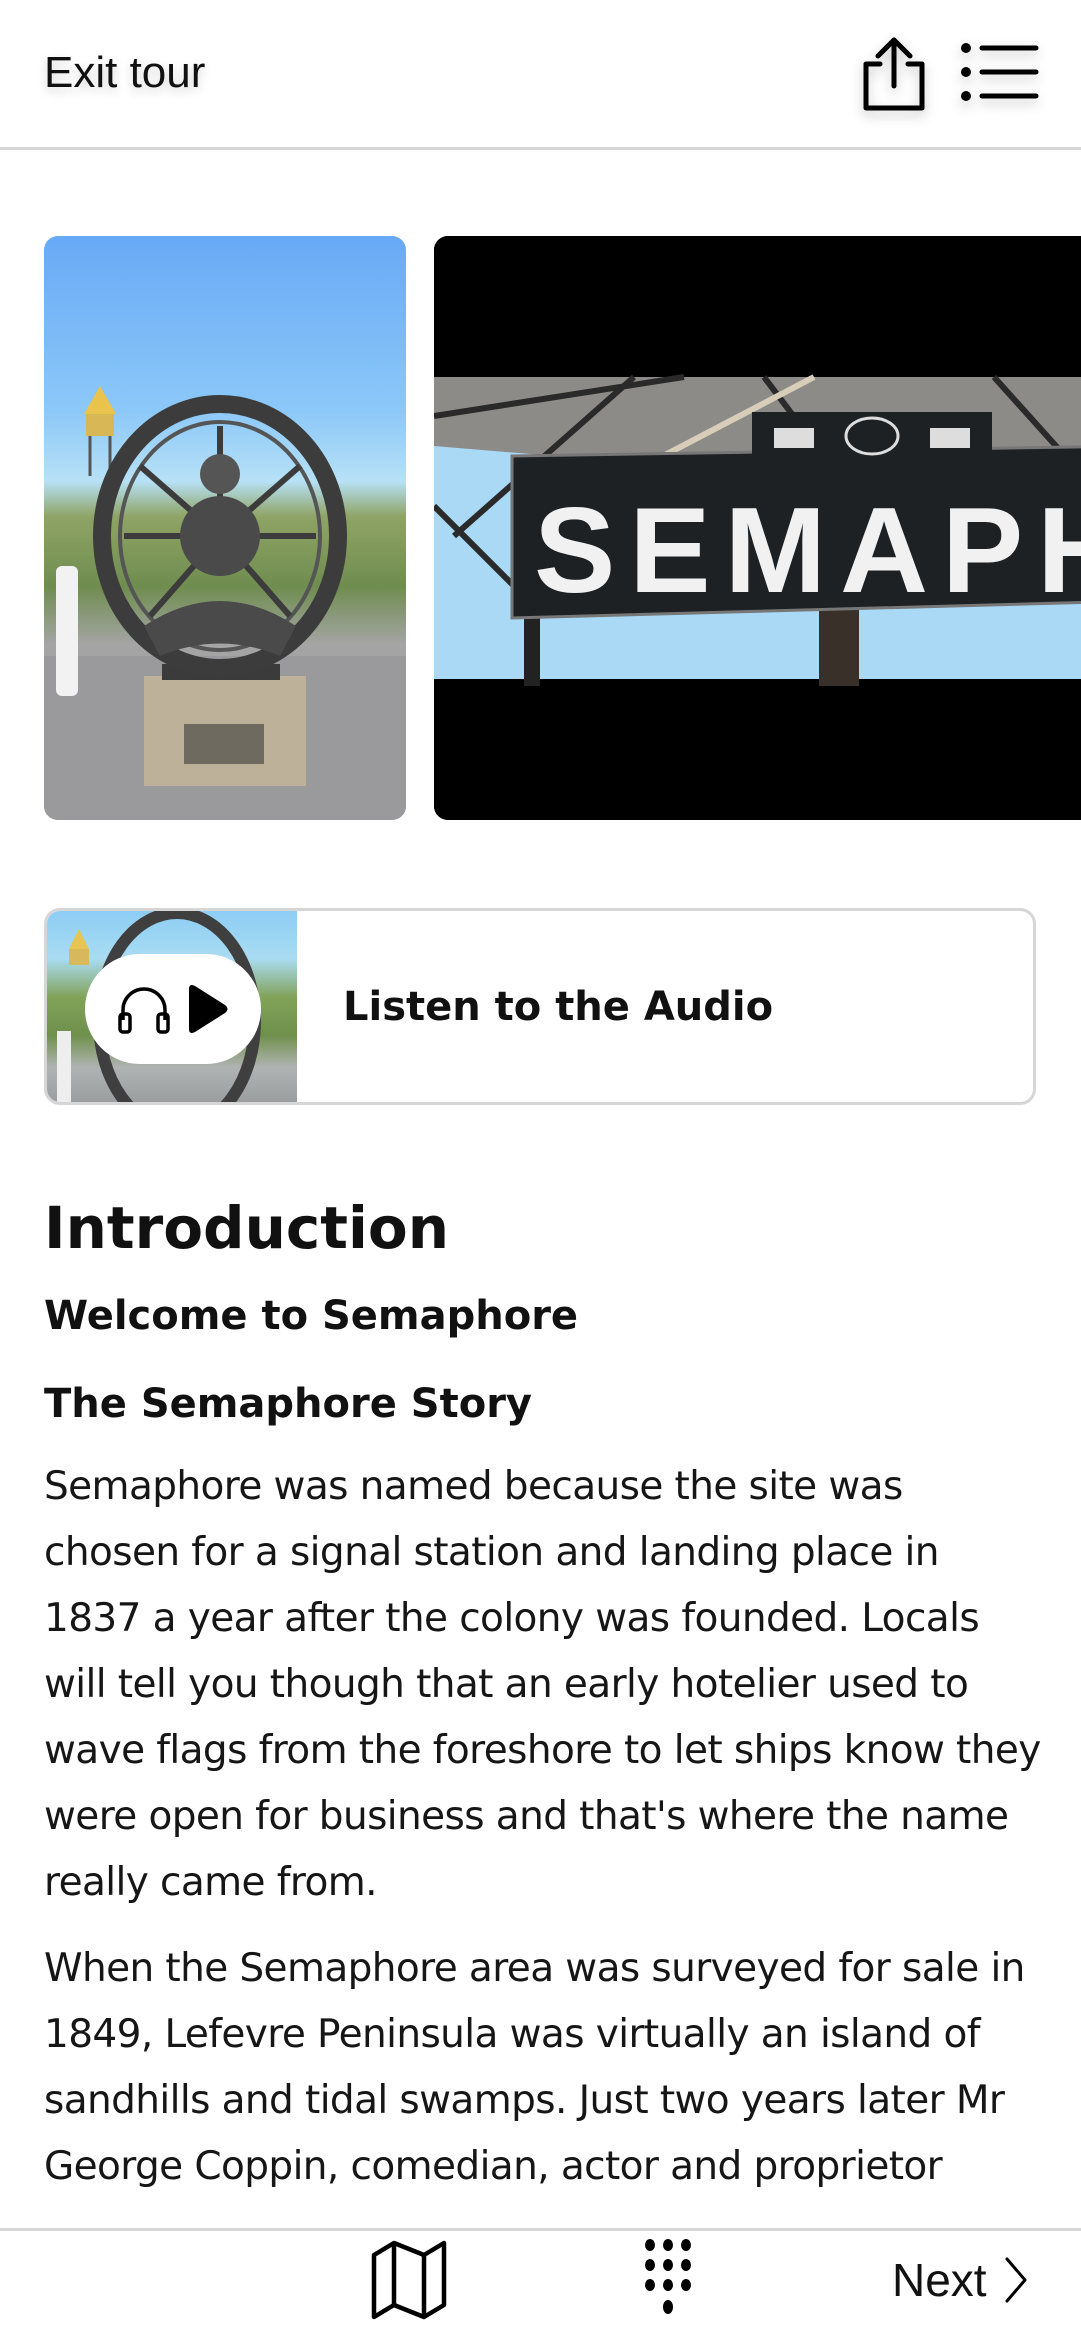 This screenshot has height=2340, width=1081. What do you see at coordinates (540, 2284) in the screenshot?
I see `bottom-navigation: Next` at bounding box center [540, 2284].